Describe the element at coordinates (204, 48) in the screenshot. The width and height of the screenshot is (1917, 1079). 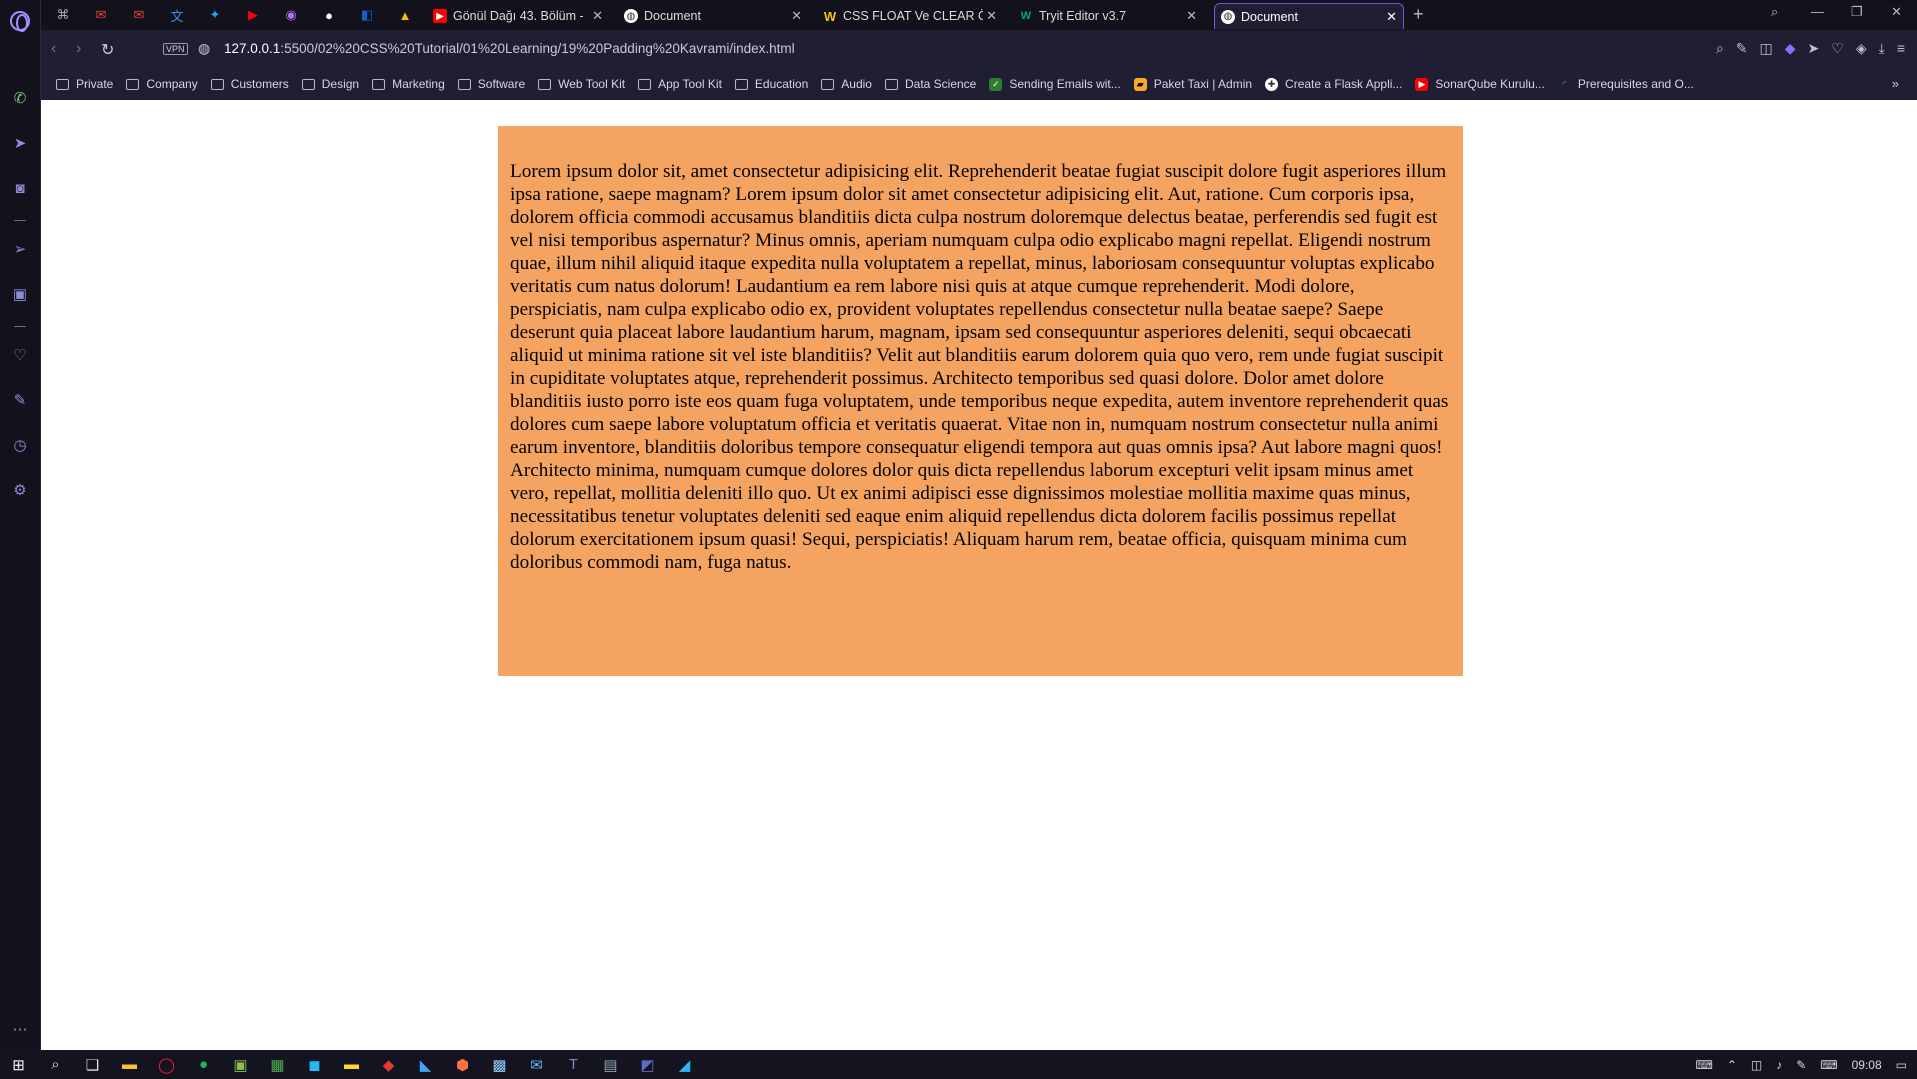
I see `site-info-icon: ◍` at that location.